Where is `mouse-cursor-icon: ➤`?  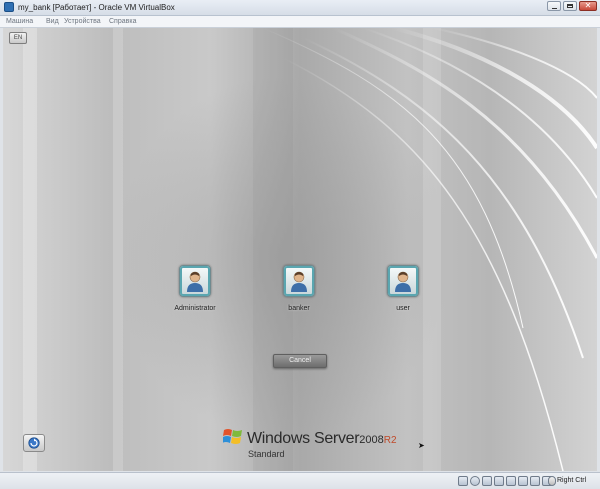 mouse-cursor-icon: ➤ is located at coordinates (421, 445).